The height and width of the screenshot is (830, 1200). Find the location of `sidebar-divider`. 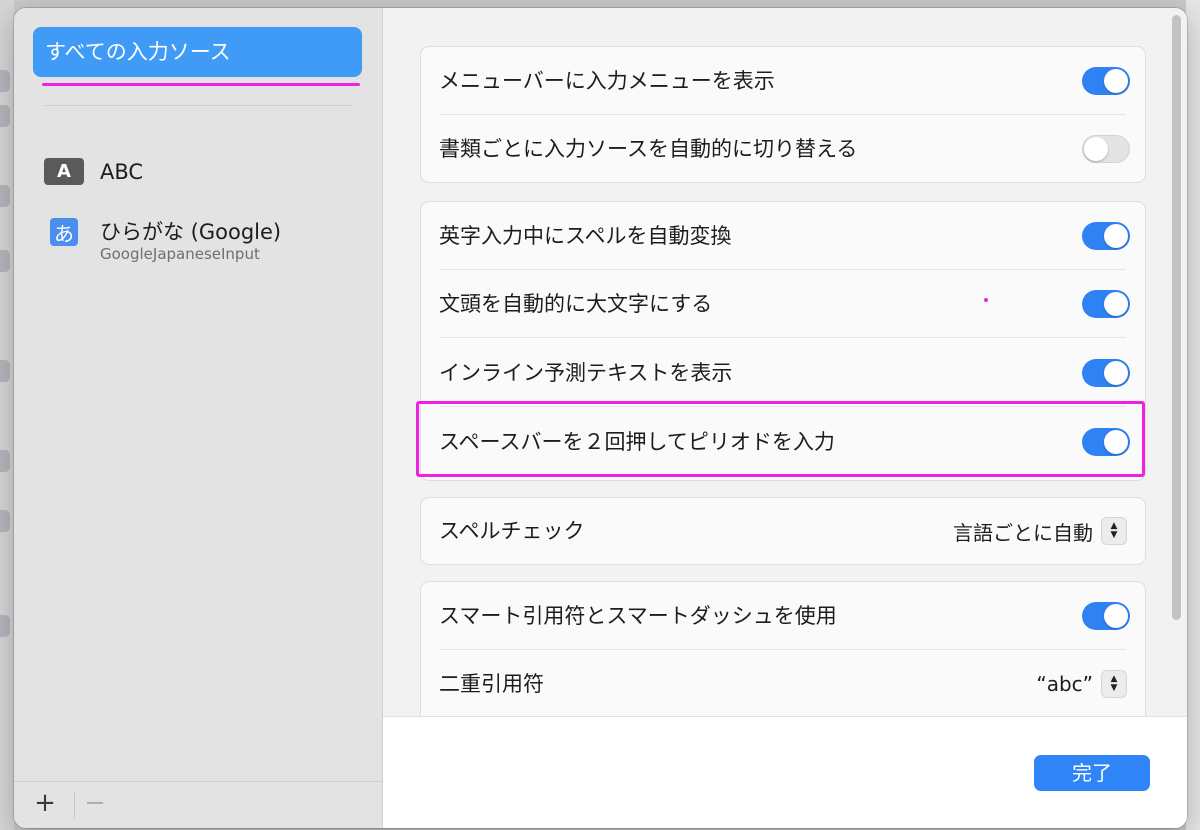

sidebar-divider is located at coordinates (198, 105).